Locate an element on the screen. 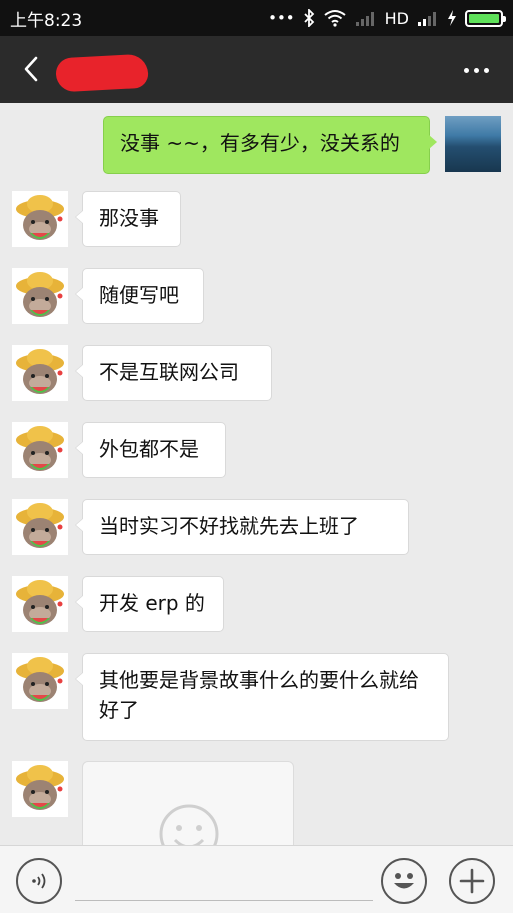 The image size is (513, 913). plus-icon is located at coordinates (472, 881).